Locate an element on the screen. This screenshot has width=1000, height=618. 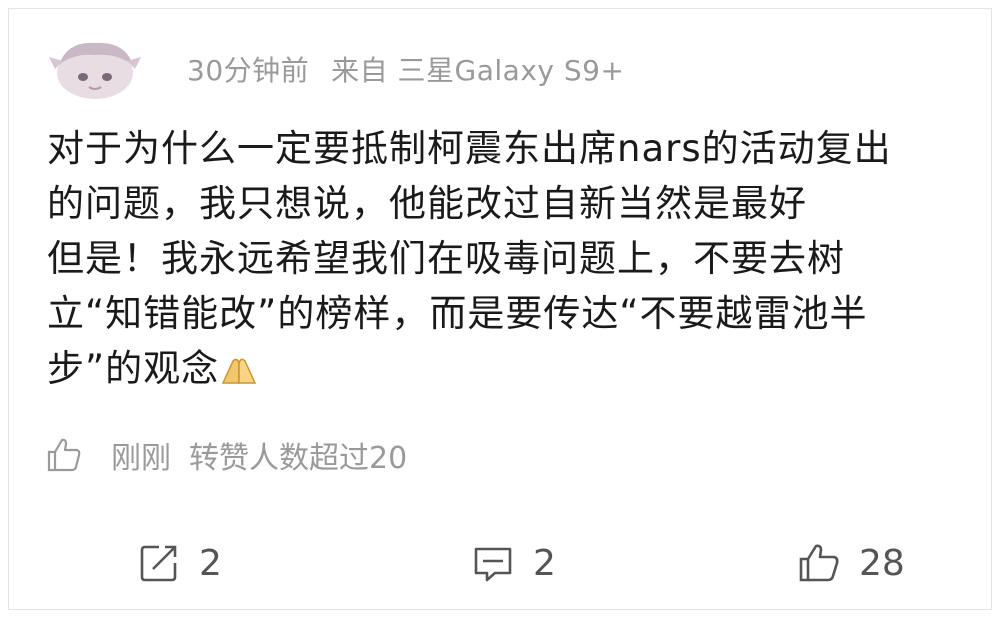
post-meta: 30分钟前 来自 三星Galaxy S9+ is located at coordinates (405, 69).